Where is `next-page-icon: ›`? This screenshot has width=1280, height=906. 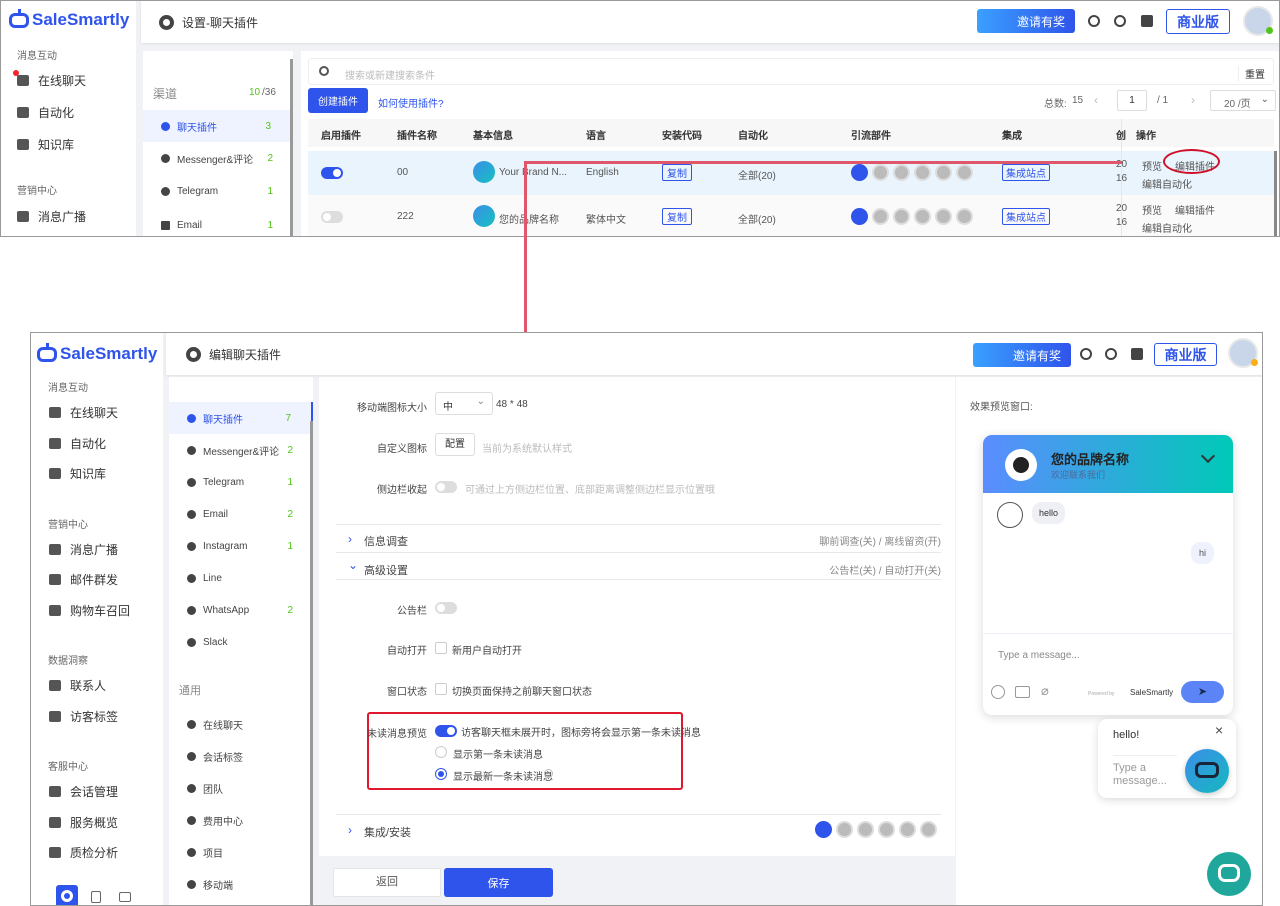 next-page-icon: › is located at coordinates (1193, 100).